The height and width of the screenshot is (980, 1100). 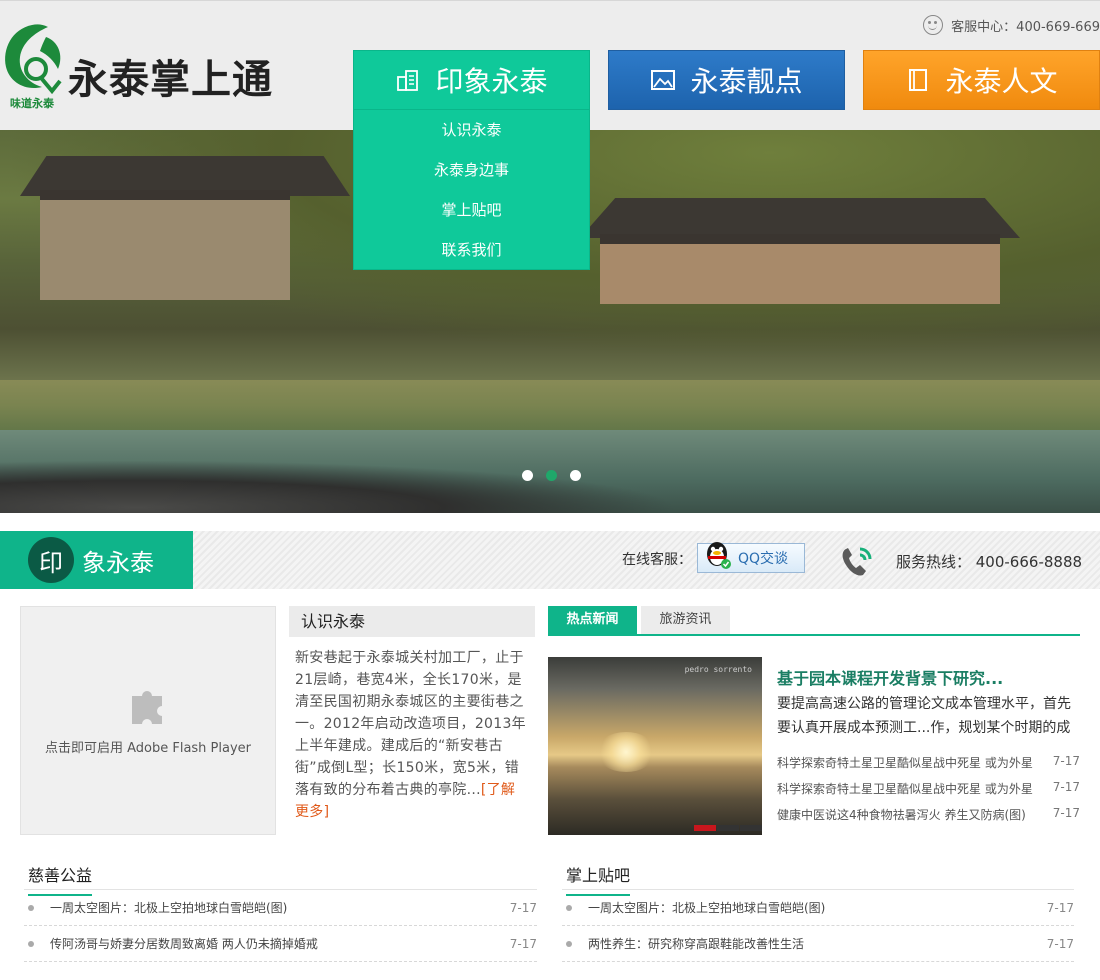 What do you see at coordinates (412, 621) in the screenshot?
I see `about-title: 认识永泰` at bounding box center [412, 621].